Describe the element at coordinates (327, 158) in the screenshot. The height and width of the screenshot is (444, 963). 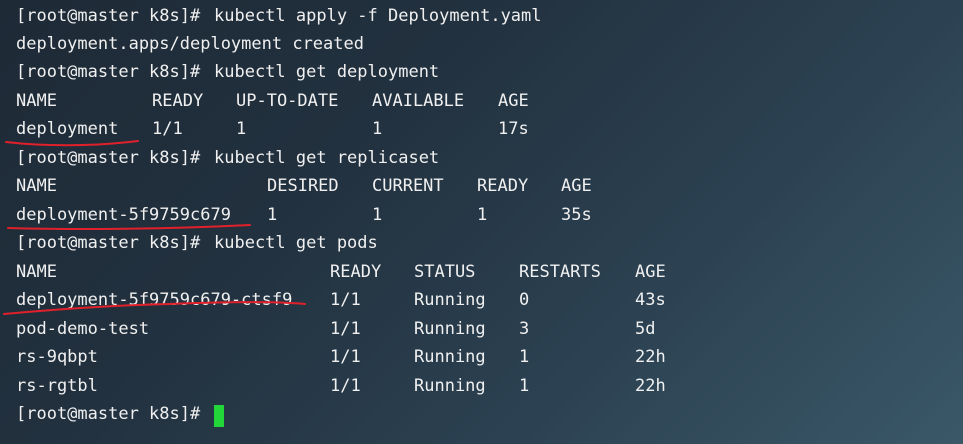
I see `command-text: kubectl get replicaset` at that location.